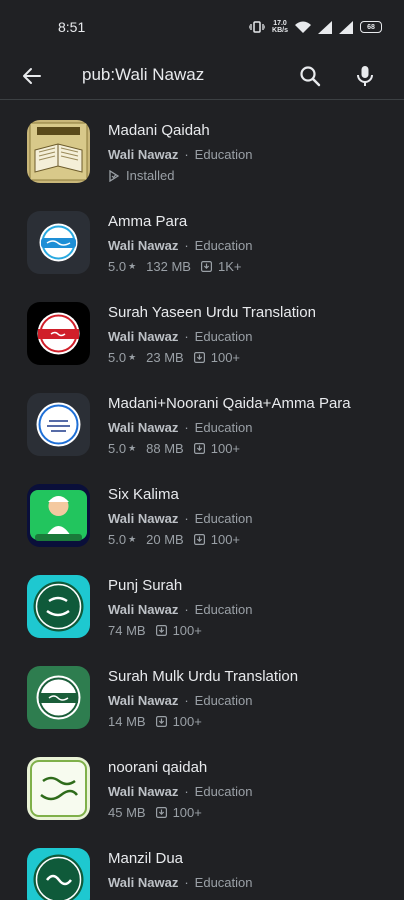  I want to click on search-query: pub:Wali Nawaz, so click(143, 75).